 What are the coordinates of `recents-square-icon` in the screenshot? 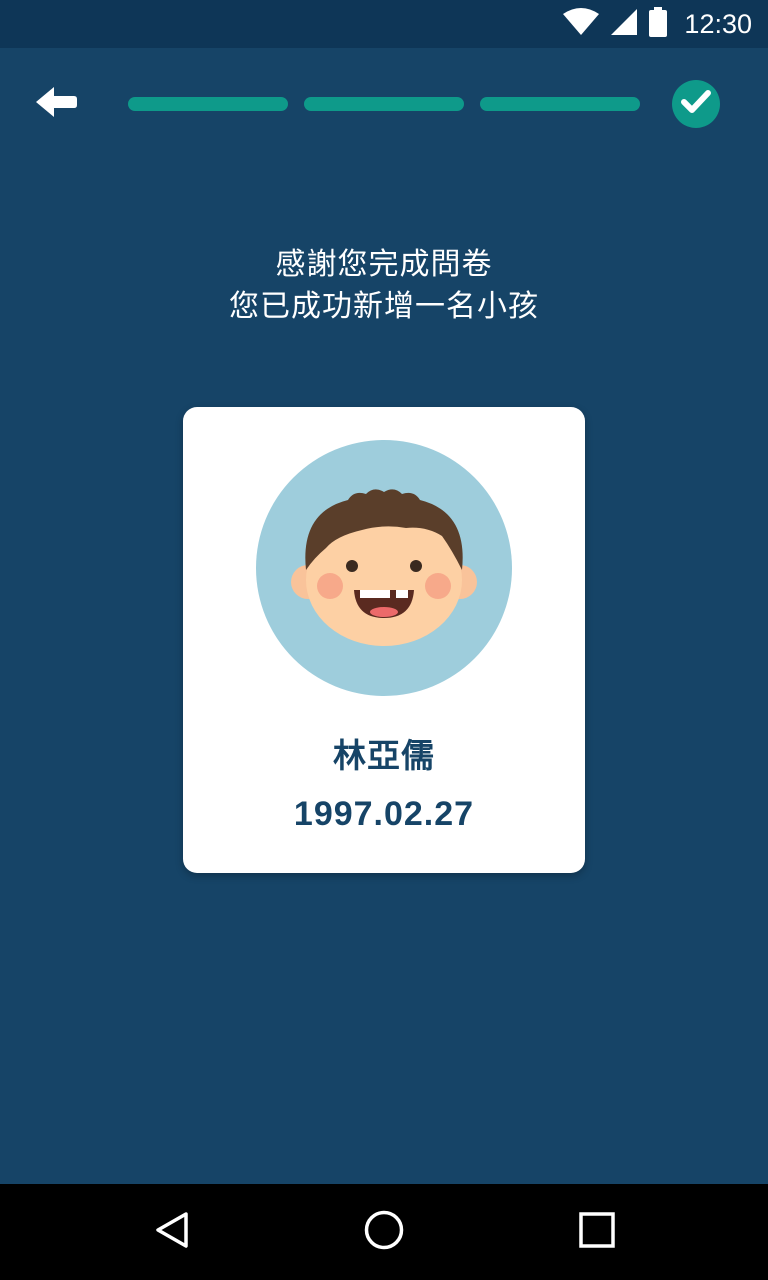 It's located at (597, 1232).